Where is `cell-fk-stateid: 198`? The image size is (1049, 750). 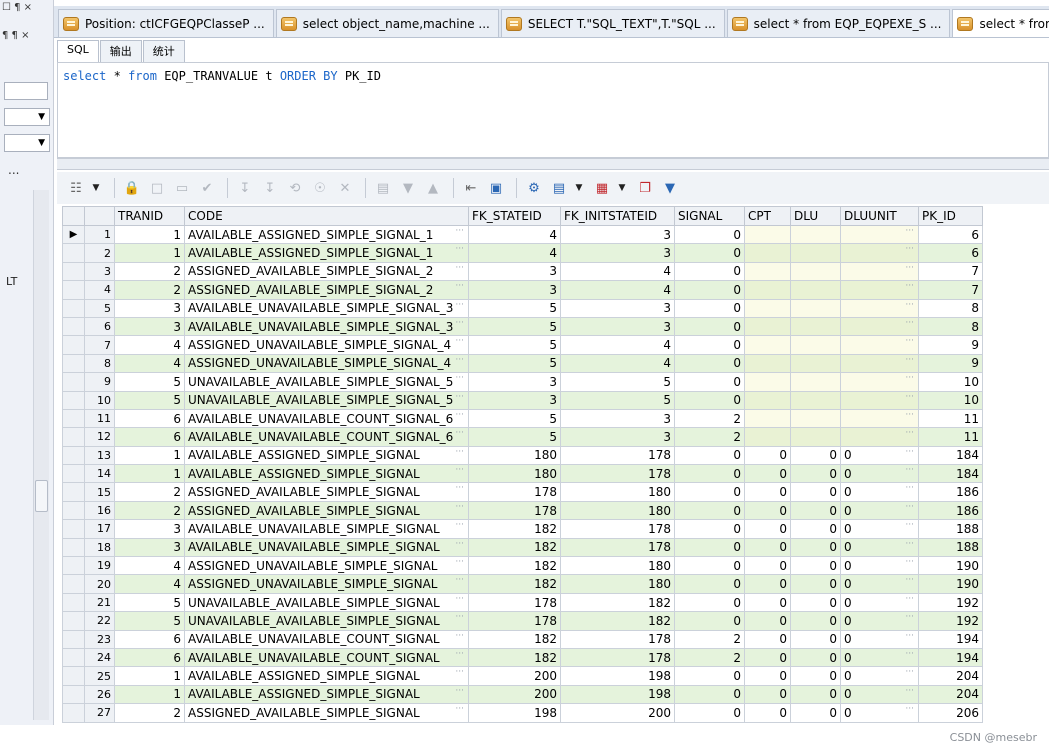
cell-fk-stateid: 198 is located at coordinates (514, 713).